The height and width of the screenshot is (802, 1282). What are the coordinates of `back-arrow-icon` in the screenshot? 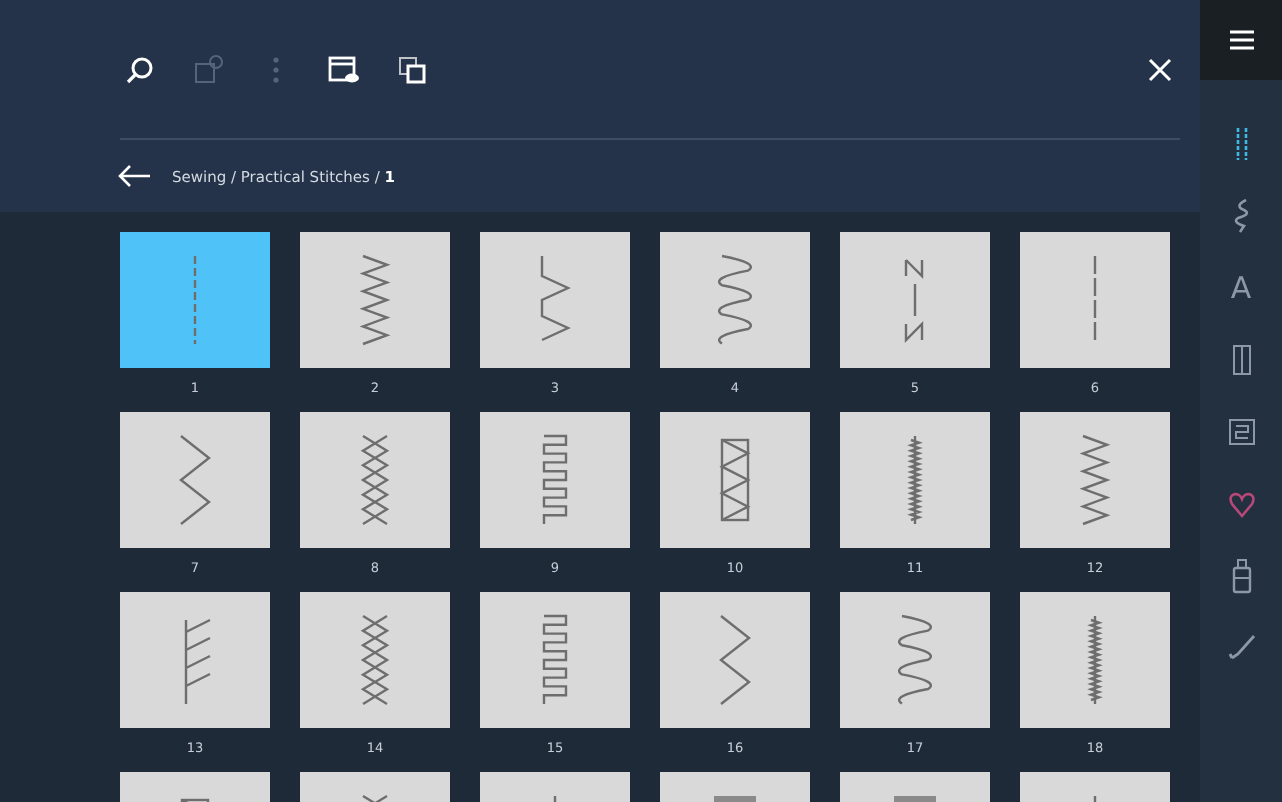 It's located at (134, 176).